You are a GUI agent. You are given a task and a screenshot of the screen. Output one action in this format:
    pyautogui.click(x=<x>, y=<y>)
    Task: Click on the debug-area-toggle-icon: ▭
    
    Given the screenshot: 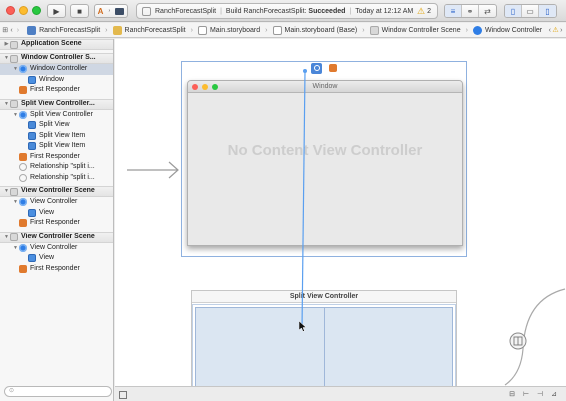 What is the action you would take?
    pyautogui.click(x=530, y=11)
    